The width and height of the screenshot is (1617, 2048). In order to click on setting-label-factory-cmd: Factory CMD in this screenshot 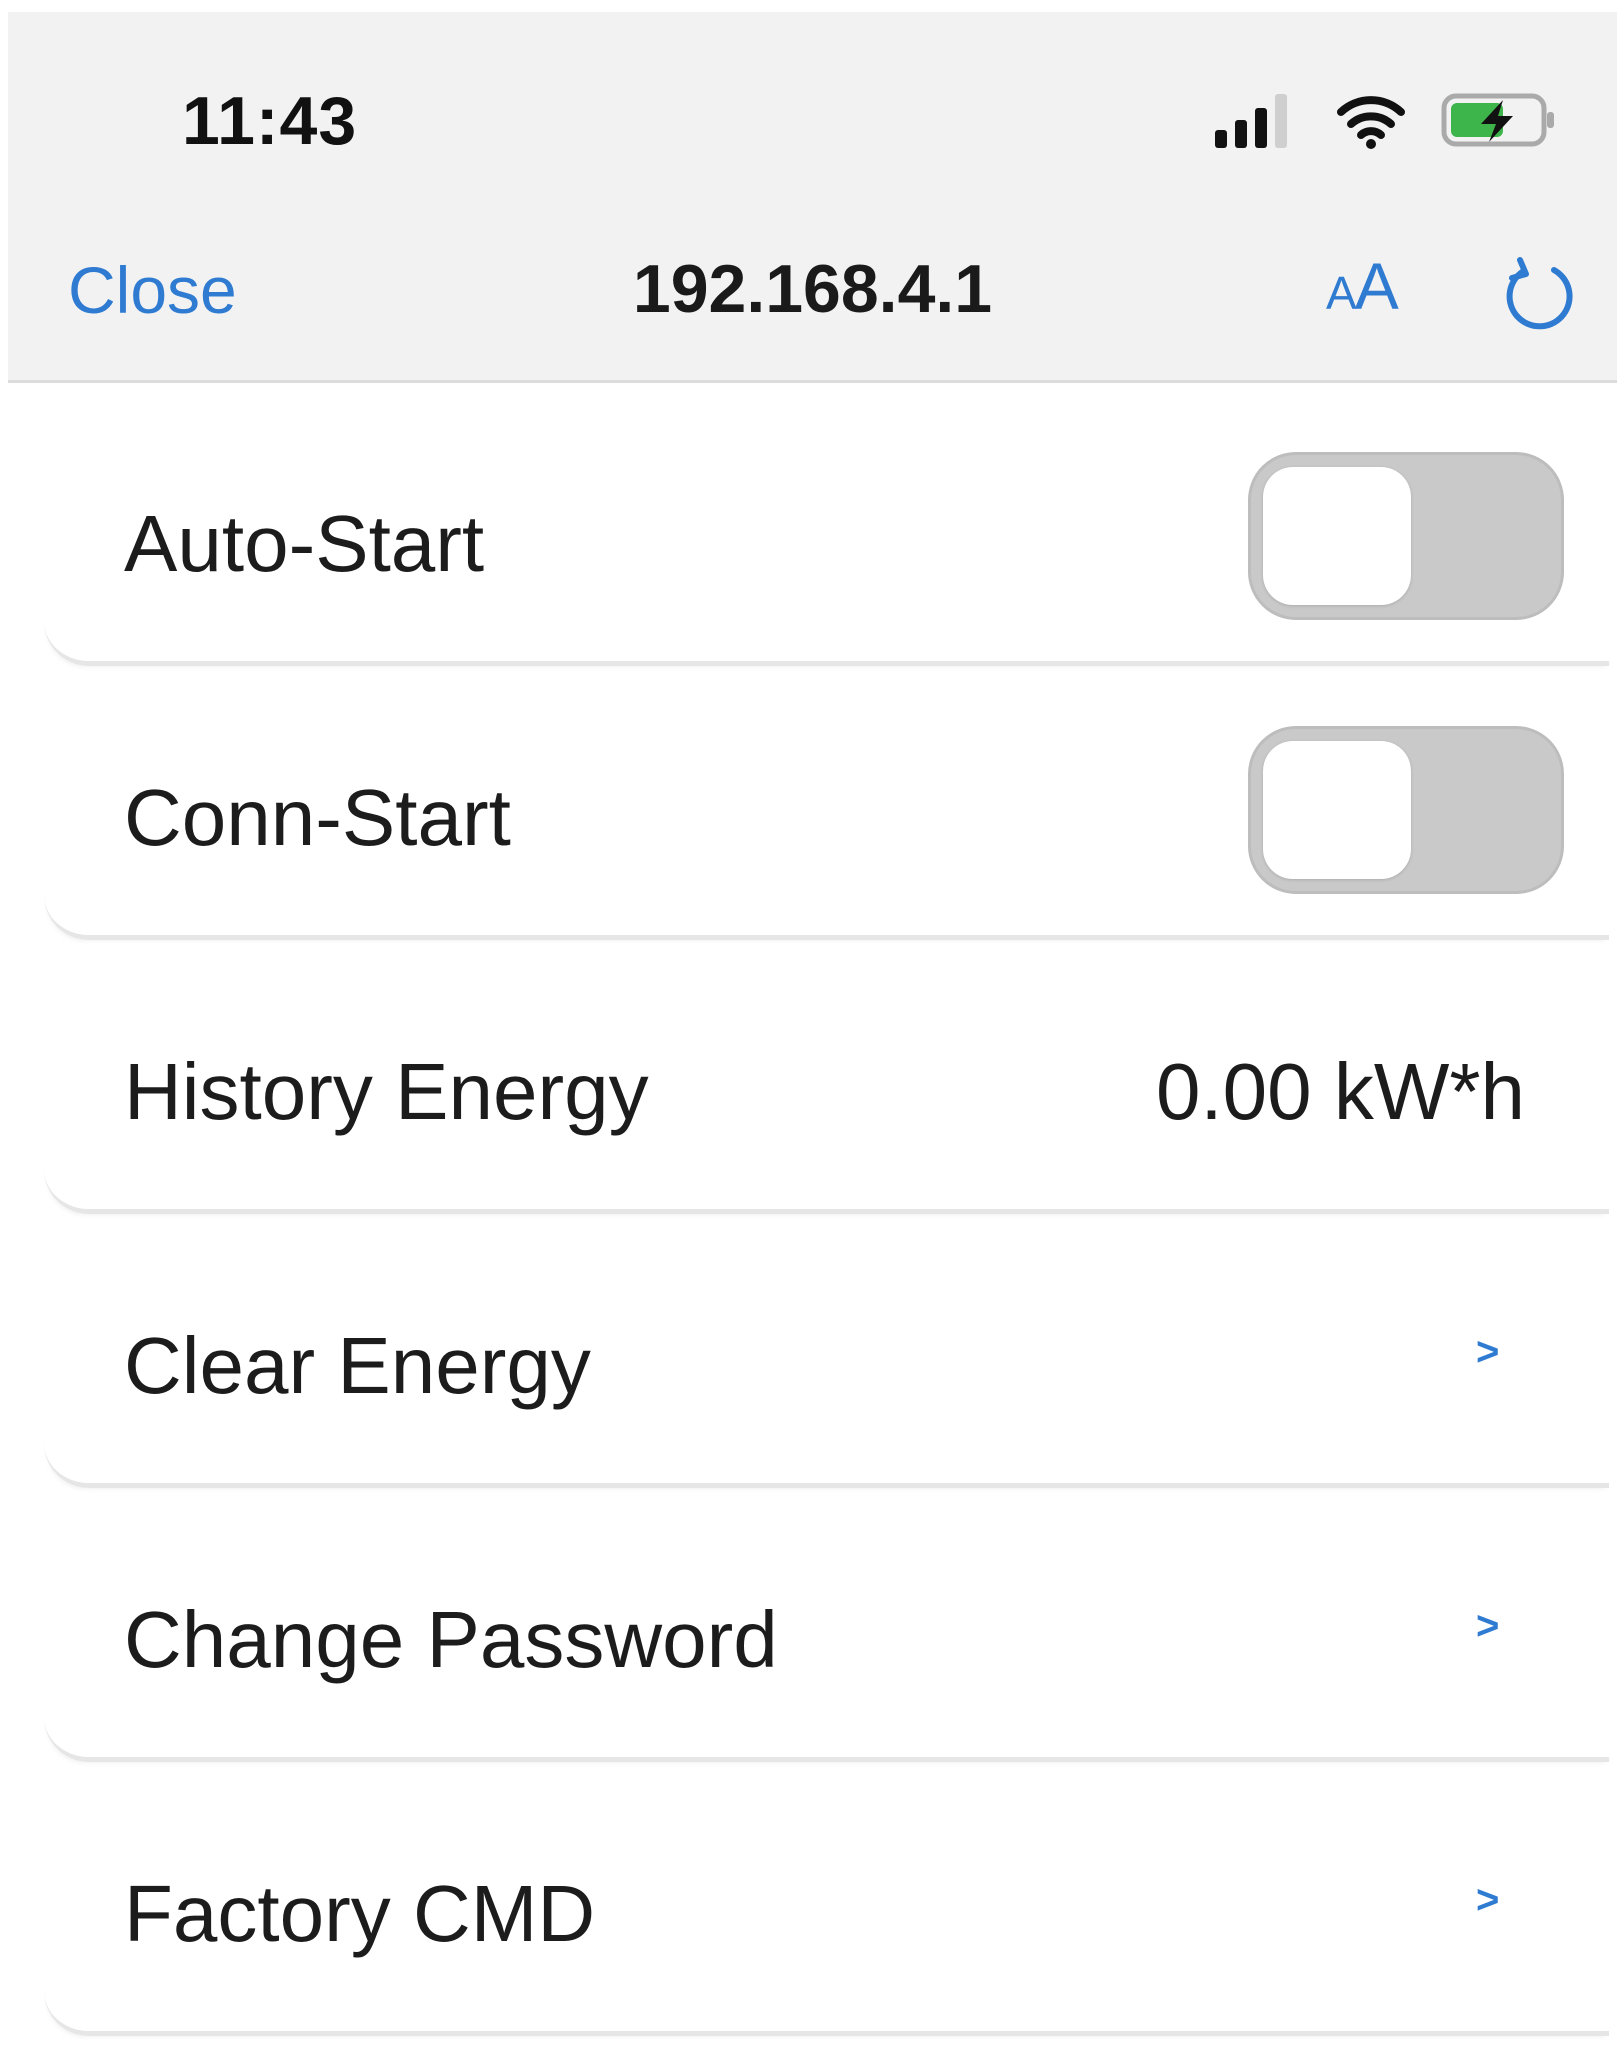, I will do `click(360, 1913)`.